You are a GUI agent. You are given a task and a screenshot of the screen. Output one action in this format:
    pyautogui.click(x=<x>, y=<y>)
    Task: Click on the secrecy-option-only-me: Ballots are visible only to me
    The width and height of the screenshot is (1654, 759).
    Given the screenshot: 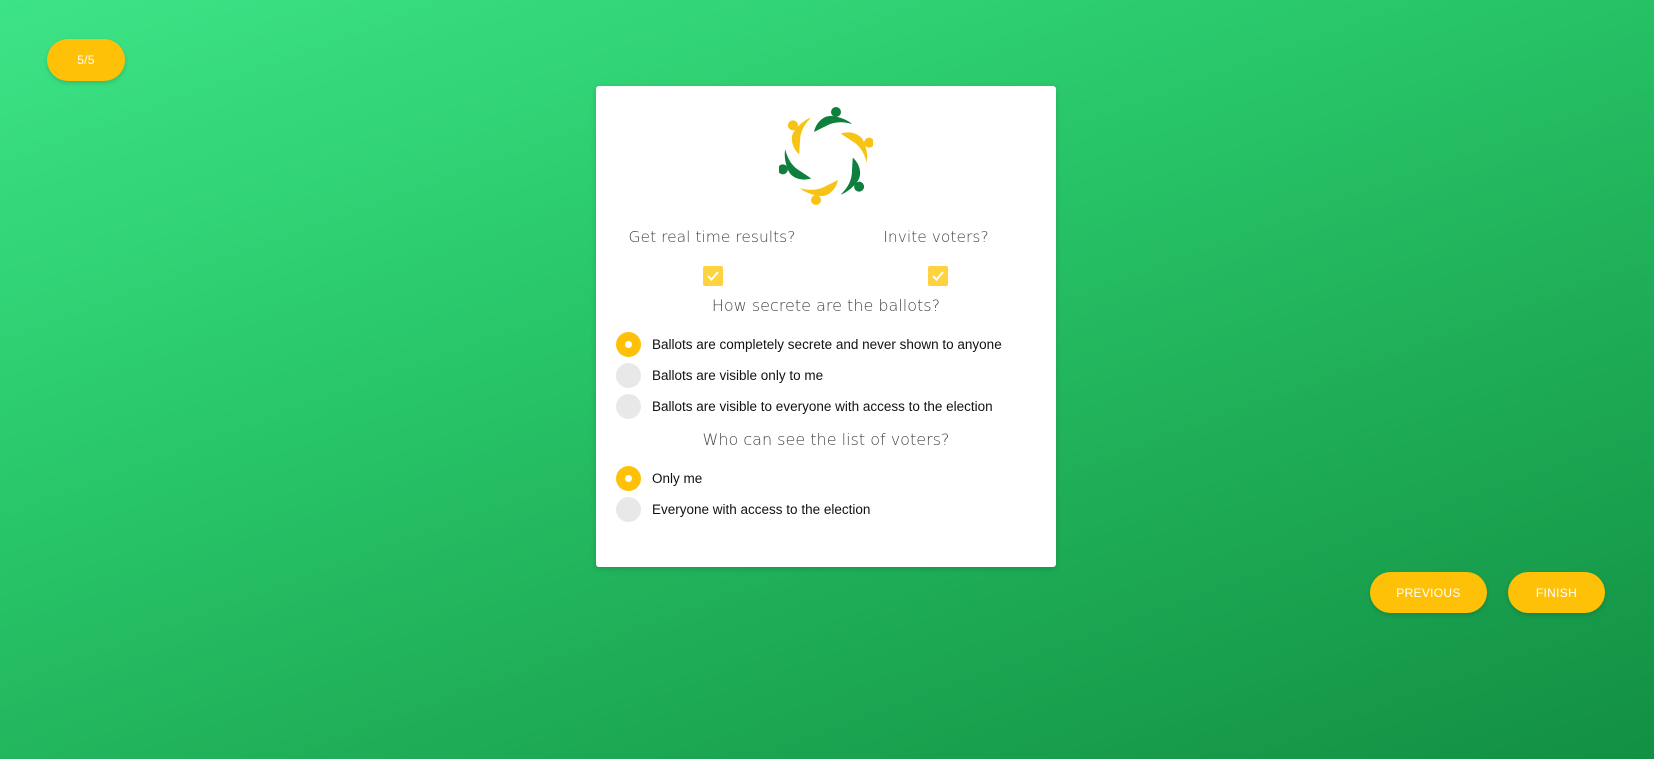 What is the action you would take?
    pyautogui.click(x=719, y=375)
    